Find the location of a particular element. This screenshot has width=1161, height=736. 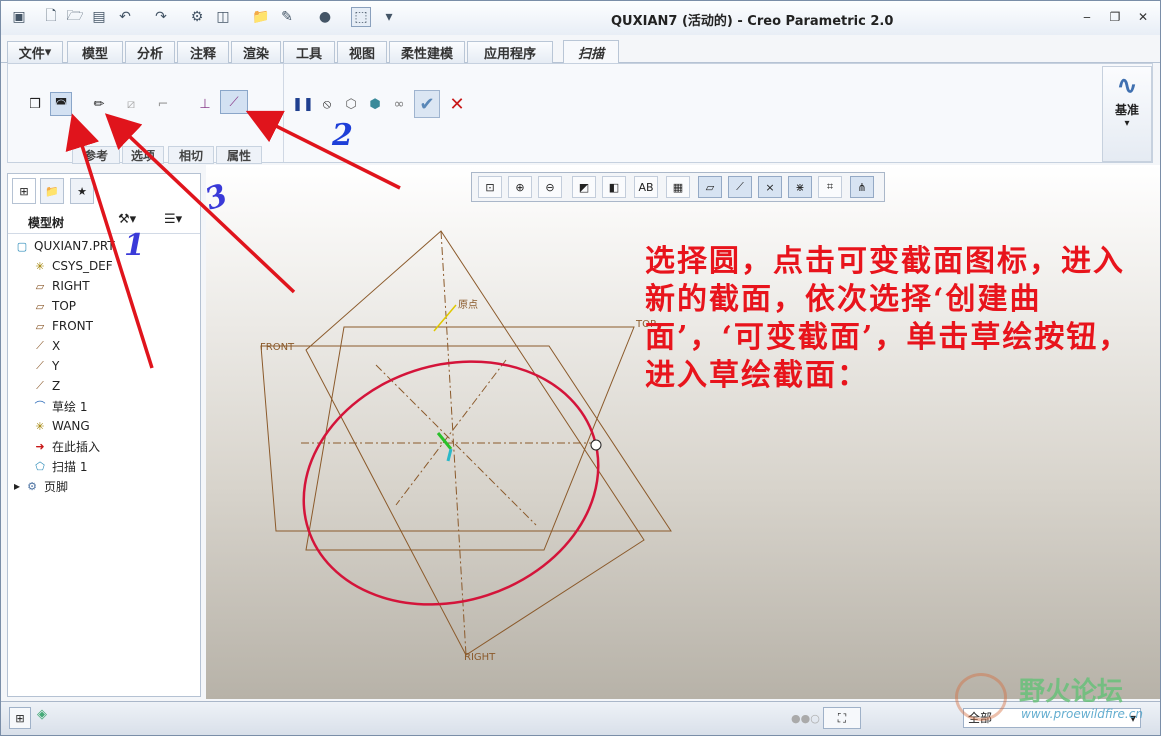

tree-filter-icon: ☰▾ is located at coordinates (173, 219).